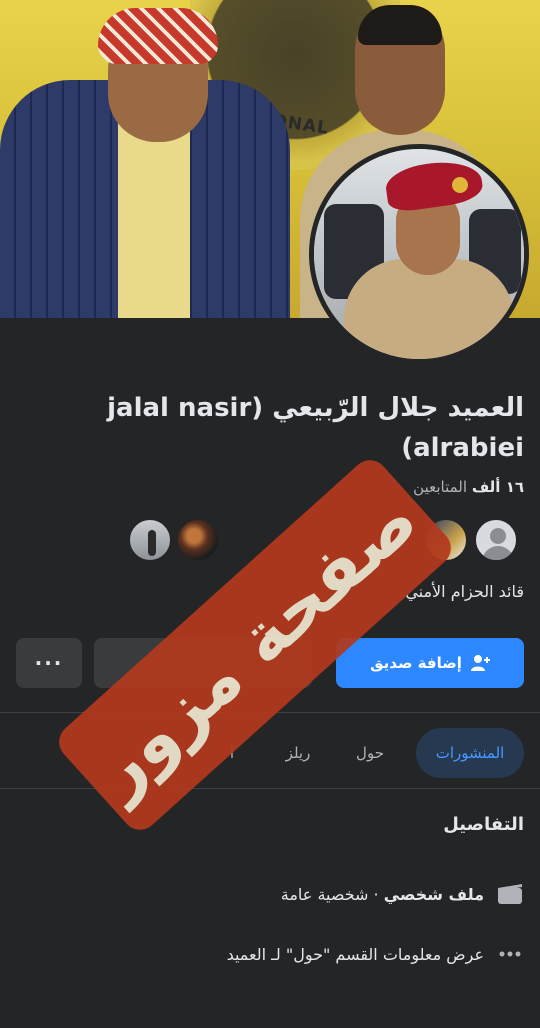 This screenshot has height=1028, width=540. I want to click on followers-line: ١٦ ألف المتابعين, so click(468, 487).